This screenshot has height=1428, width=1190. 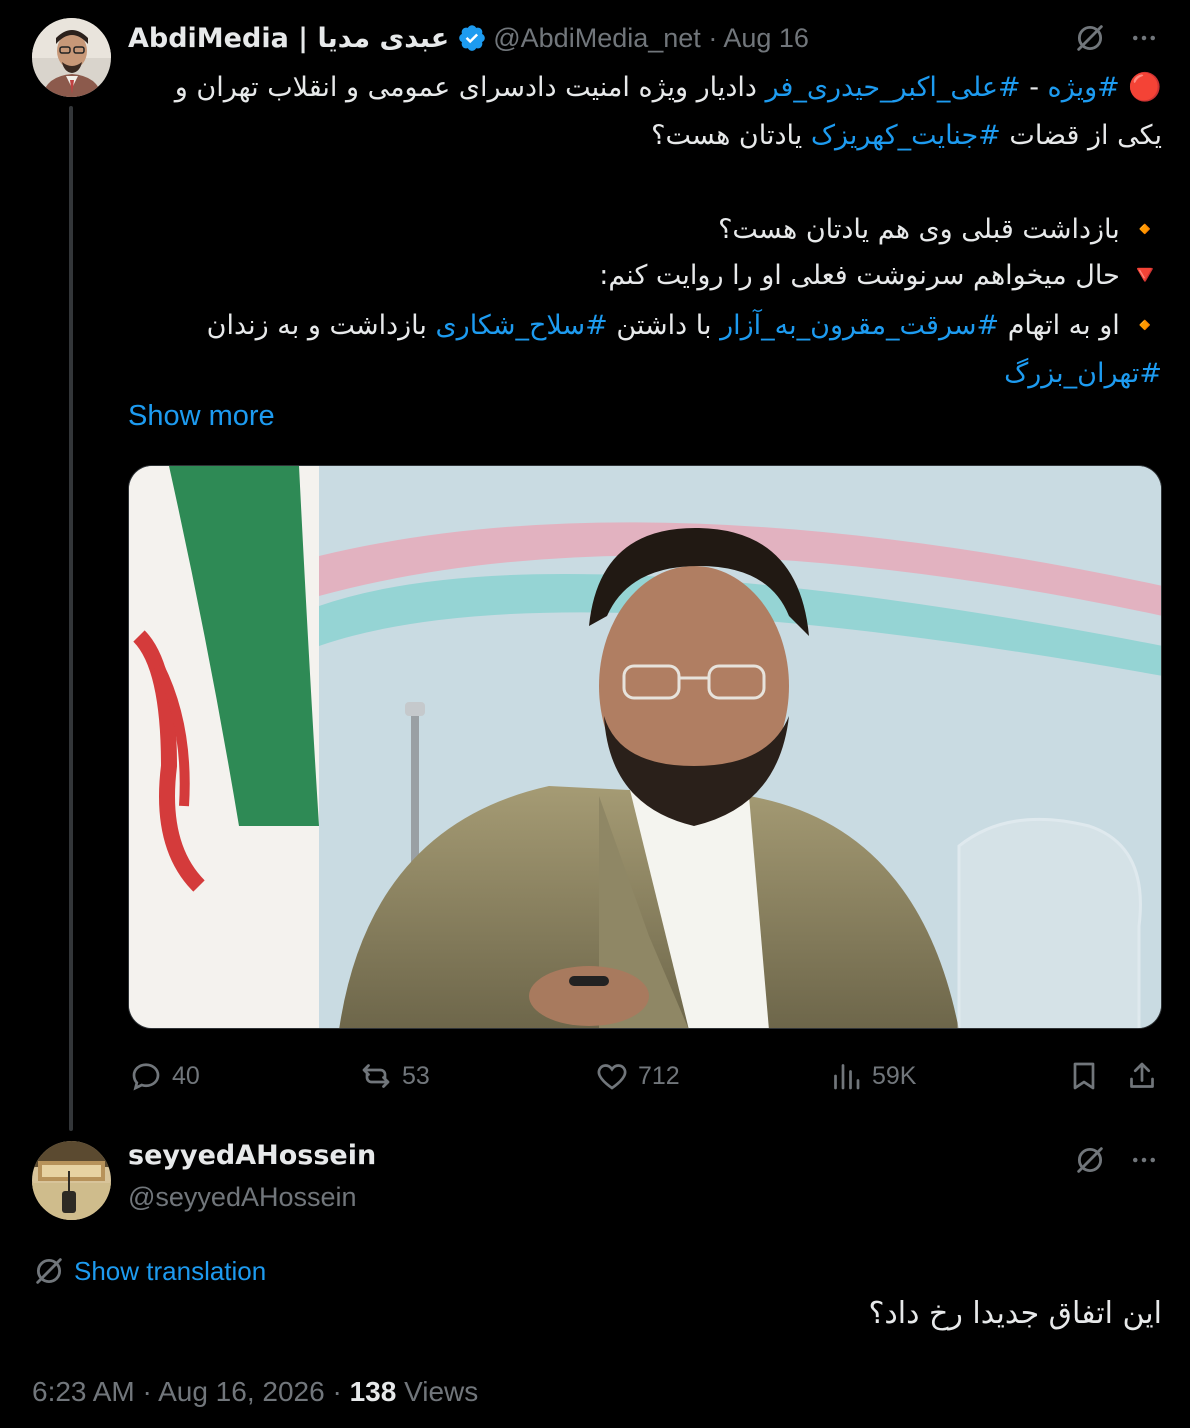 I want to click on share-icon, so click(x=1142, y=1075).